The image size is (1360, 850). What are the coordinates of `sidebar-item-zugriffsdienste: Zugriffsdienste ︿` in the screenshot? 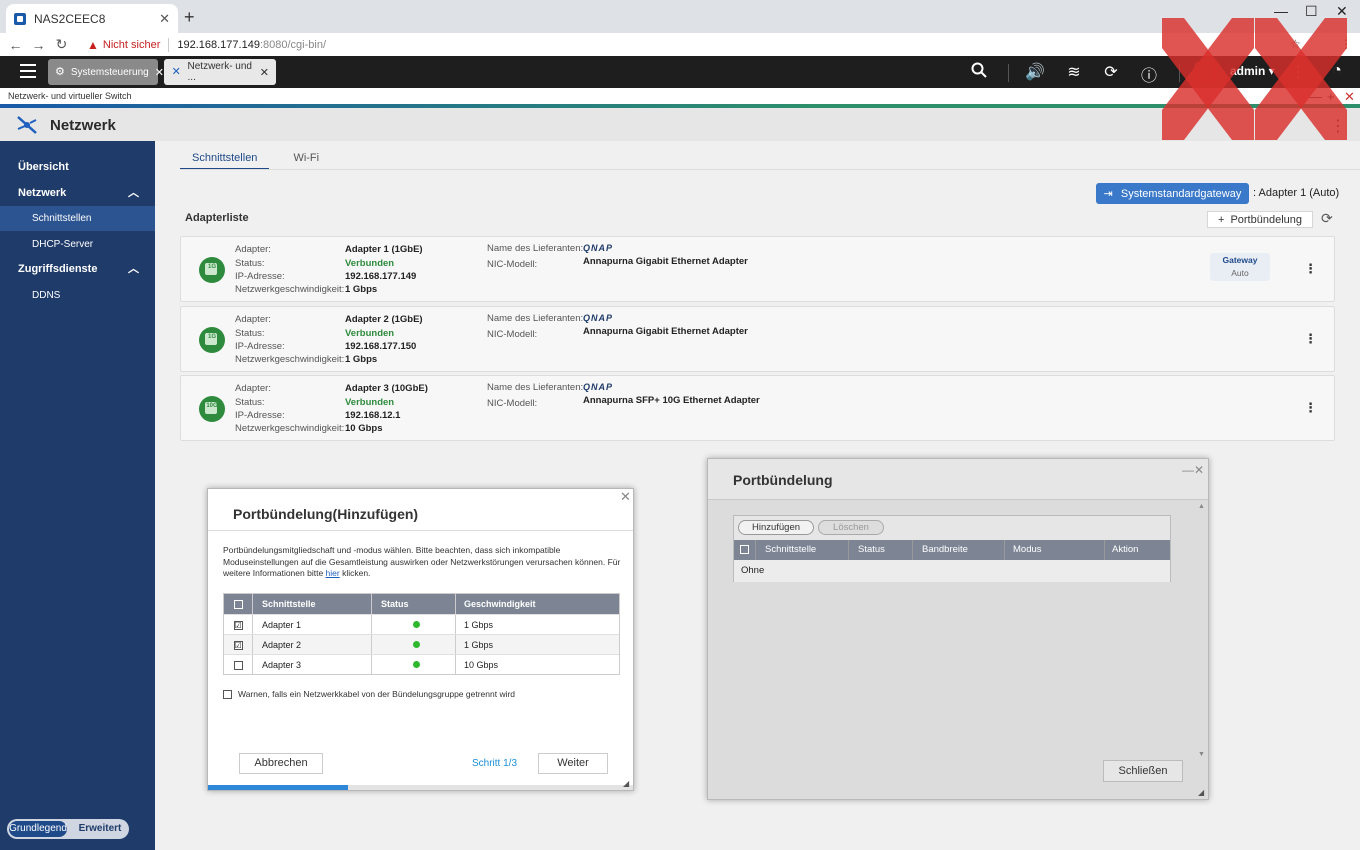 It's located at (77, 269).